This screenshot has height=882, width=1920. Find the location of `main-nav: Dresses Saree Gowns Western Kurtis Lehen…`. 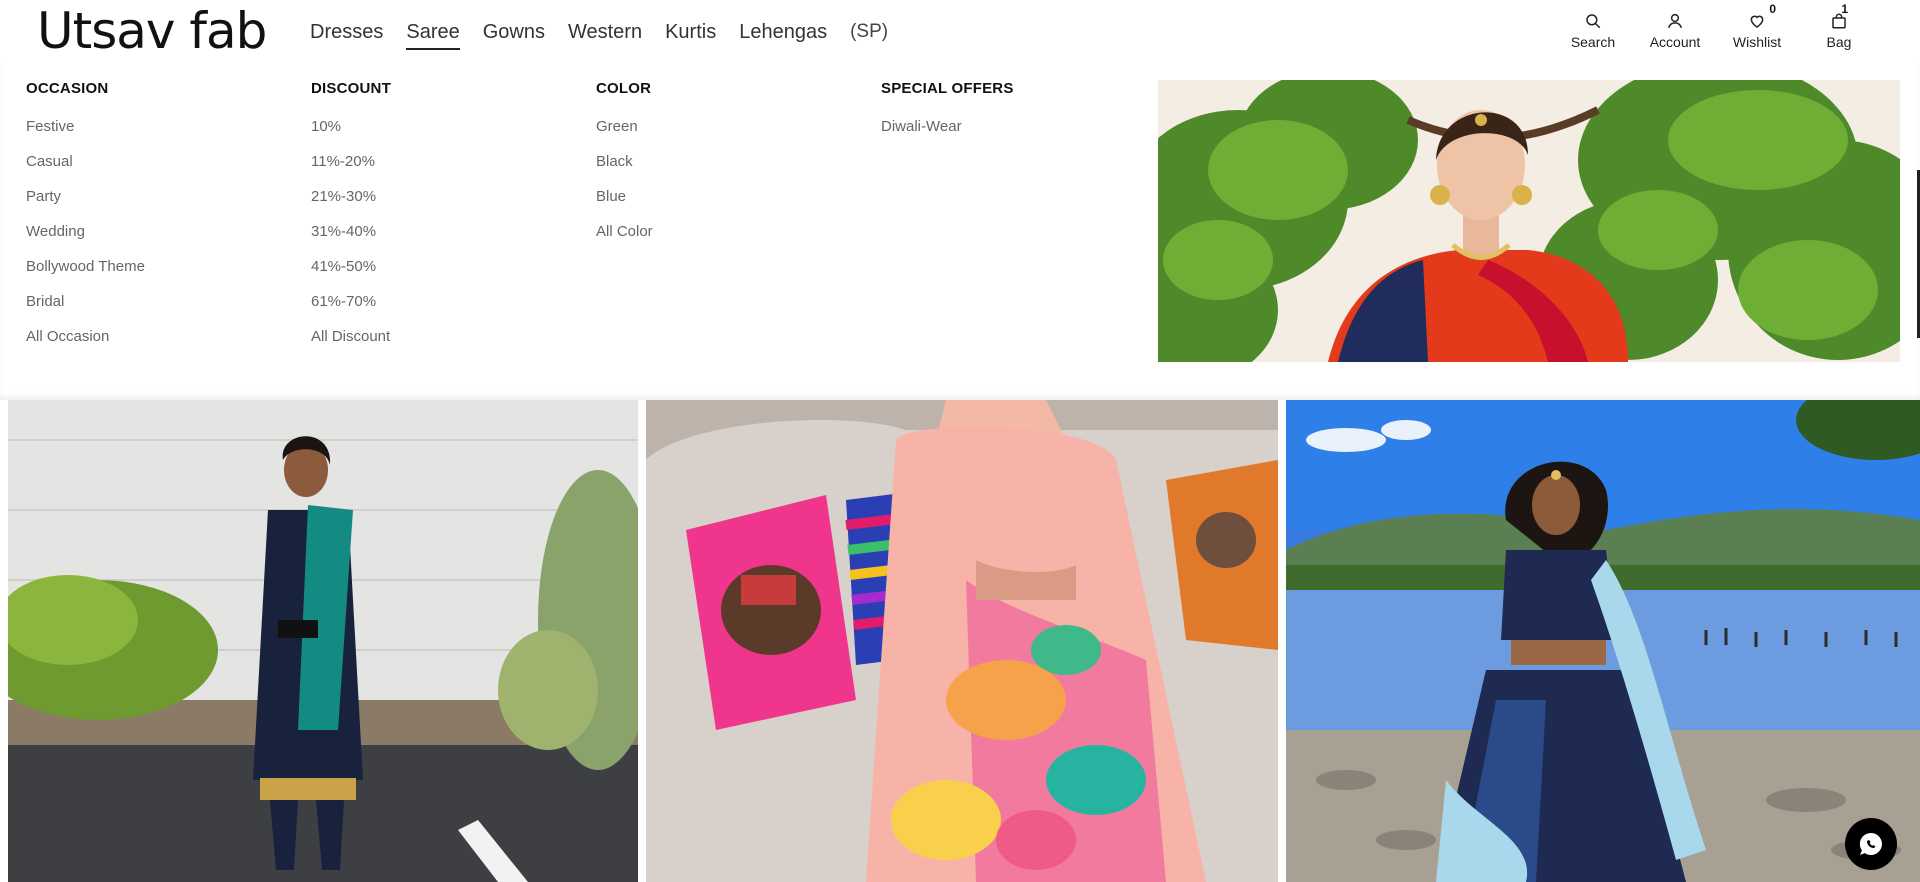

main-nav: Dresses Saree Gowns Western Kurtis Lehen… is located at coordinates (599, 34).